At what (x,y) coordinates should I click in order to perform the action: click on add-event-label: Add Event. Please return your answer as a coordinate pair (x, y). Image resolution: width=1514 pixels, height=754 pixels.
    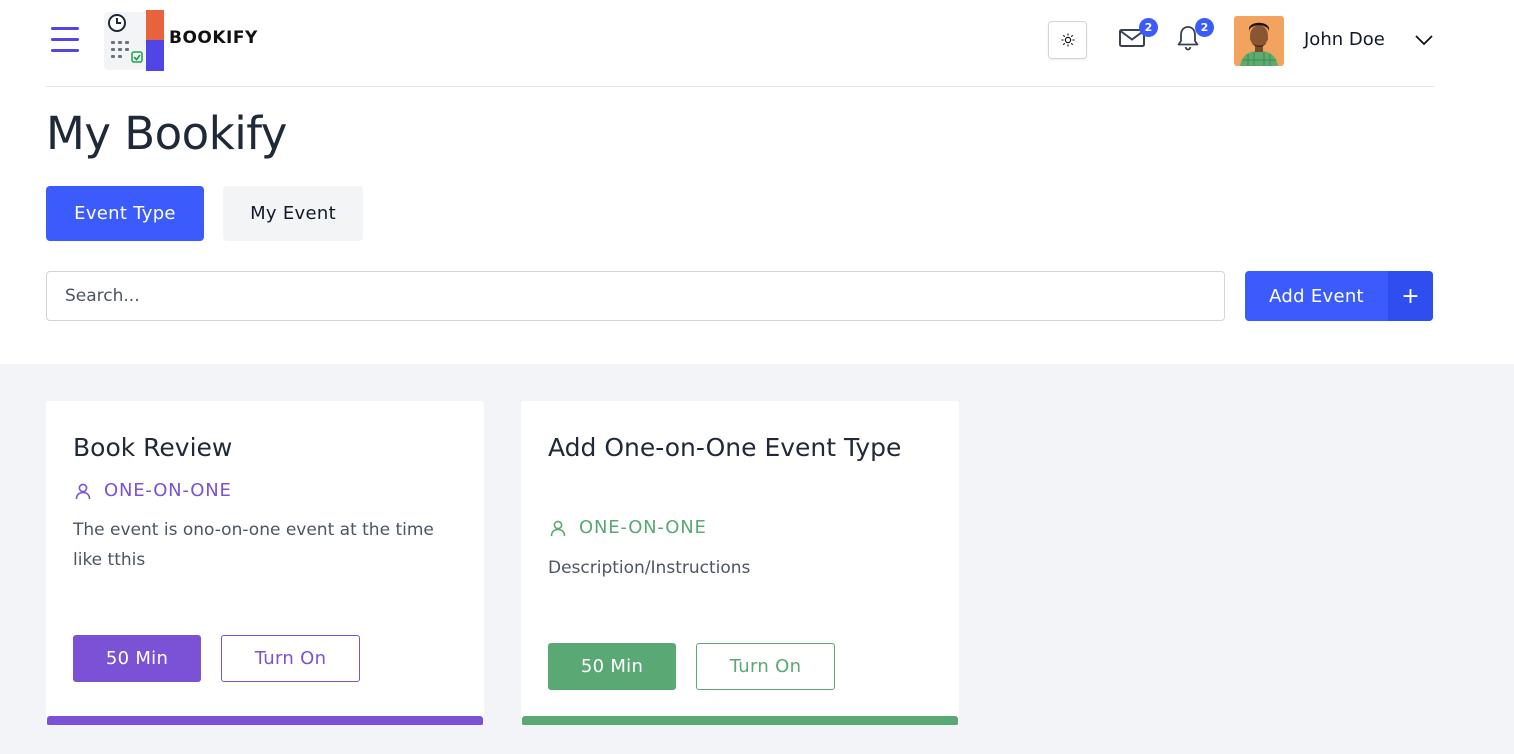
    Looking at the image, I should click on (1316, 296).